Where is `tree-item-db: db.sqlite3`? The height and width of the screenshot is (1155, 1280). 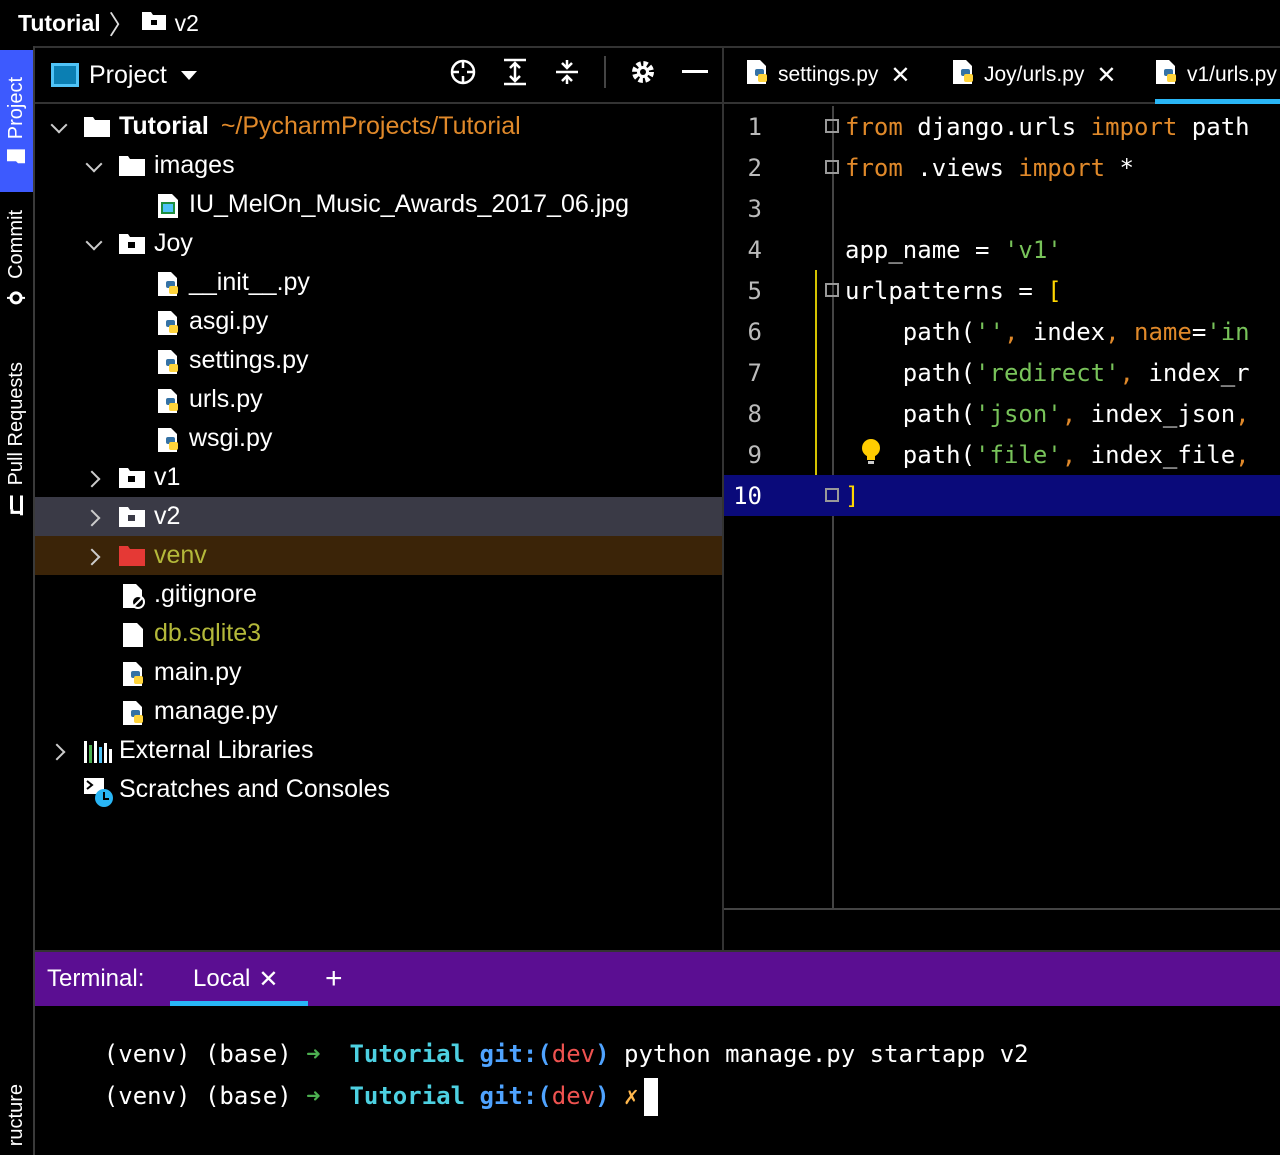
tree-item-db: db.sqlite3 is located at coordinates (378, 633).